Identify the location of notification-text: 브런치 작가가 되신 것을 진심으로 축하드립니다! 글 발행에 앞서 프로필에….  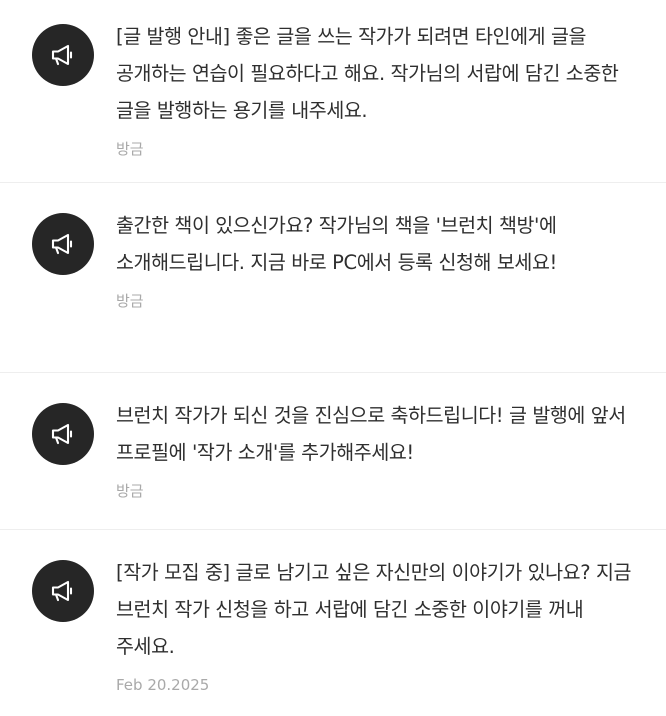
(371, 434).